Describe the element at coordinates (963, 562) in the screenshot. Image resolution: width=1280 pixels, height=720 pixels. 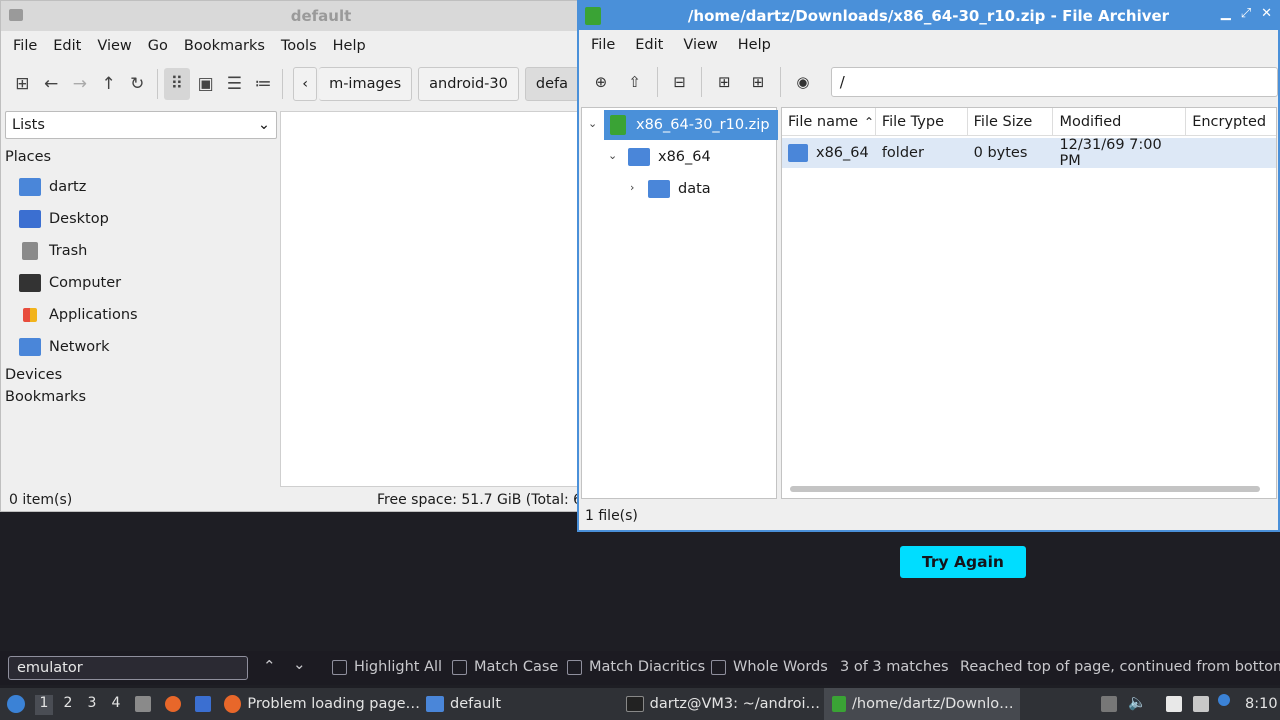
I see `try-again-button: Try Again` at that location.